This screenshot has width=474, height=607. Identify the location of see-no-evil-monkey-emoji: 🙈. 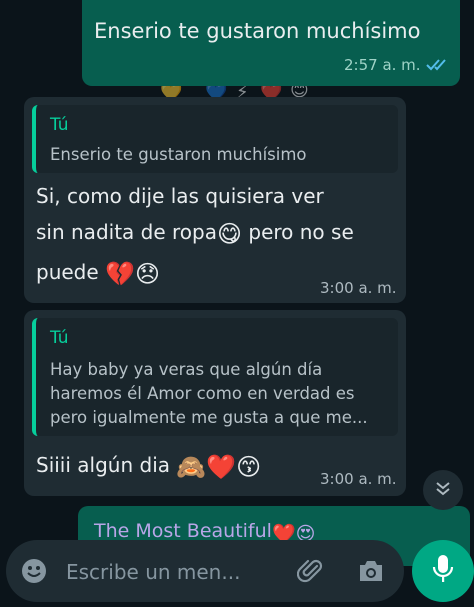
(191, 467).